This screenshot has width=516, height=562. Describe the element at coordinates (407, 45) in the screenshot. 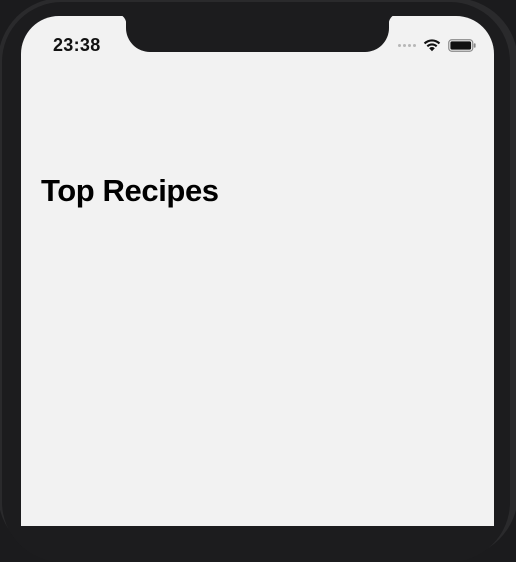

I see `signal-dots-icon` at that location.